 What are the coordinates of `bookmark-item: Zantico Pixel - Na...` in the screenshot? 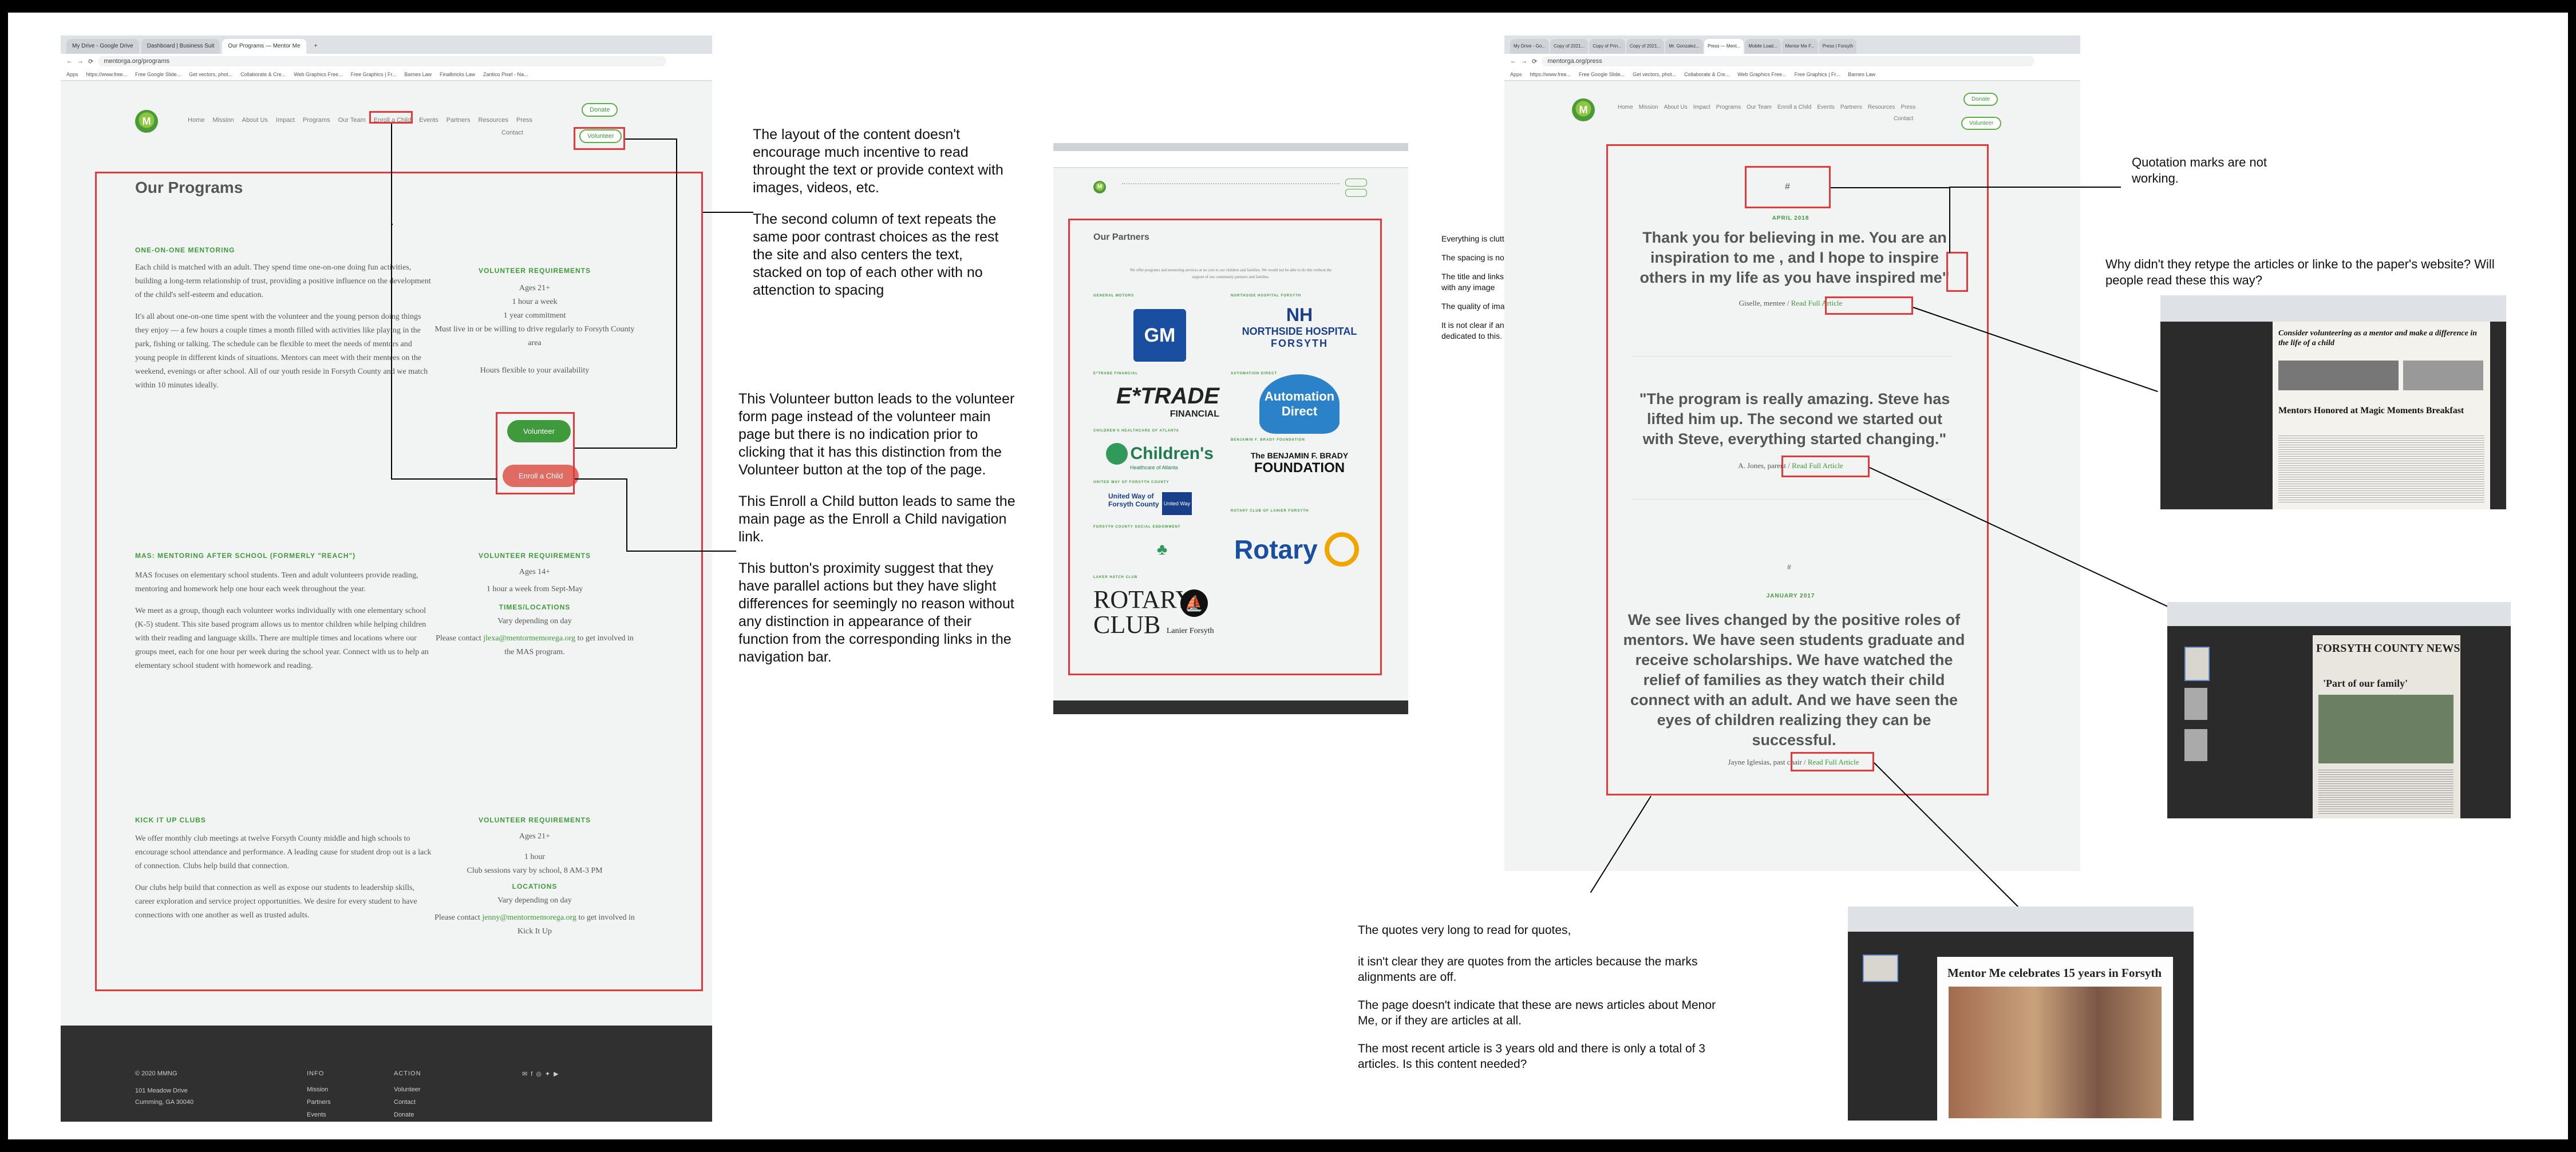 It's located at (505, 74).